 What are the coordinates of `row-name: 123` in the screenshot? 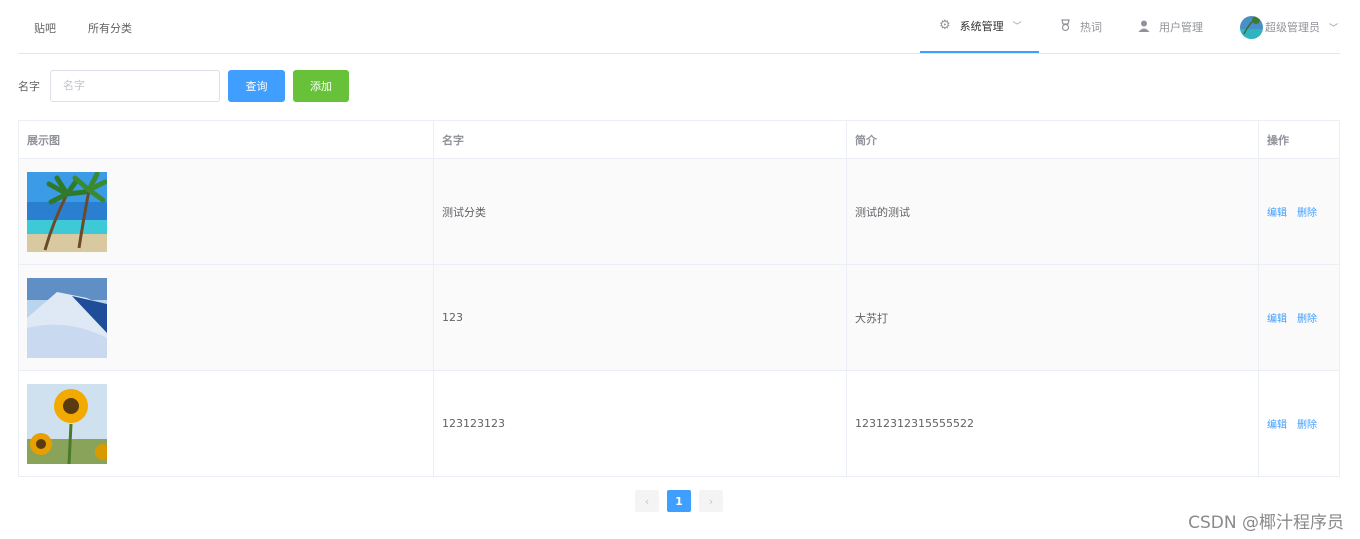 It's located at (640, 317).